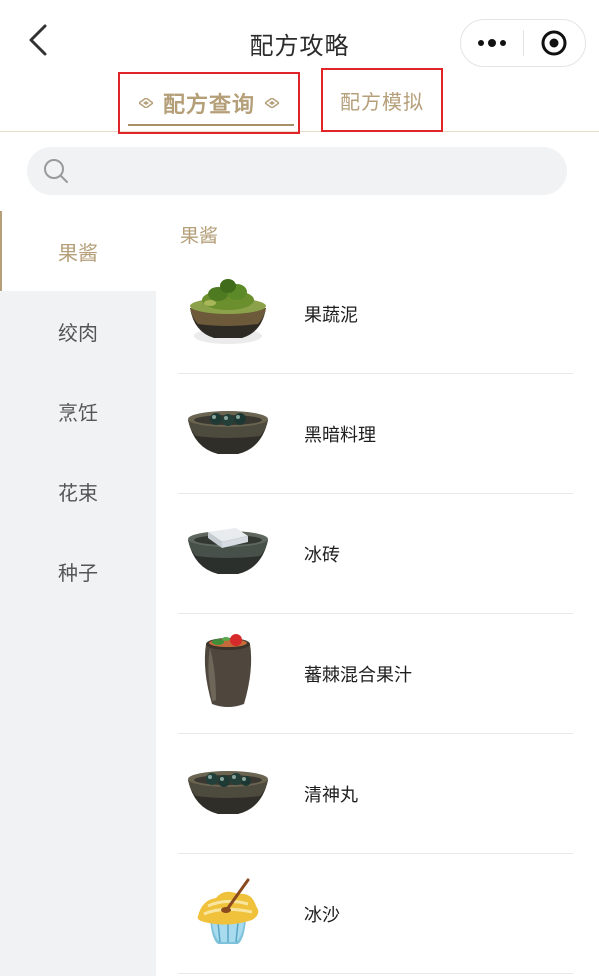  What do you see at coordinates (208, 105) in the screenshot?
I see `tab-recipe-query-label: 配方查询` at bounding box center [208, 105].